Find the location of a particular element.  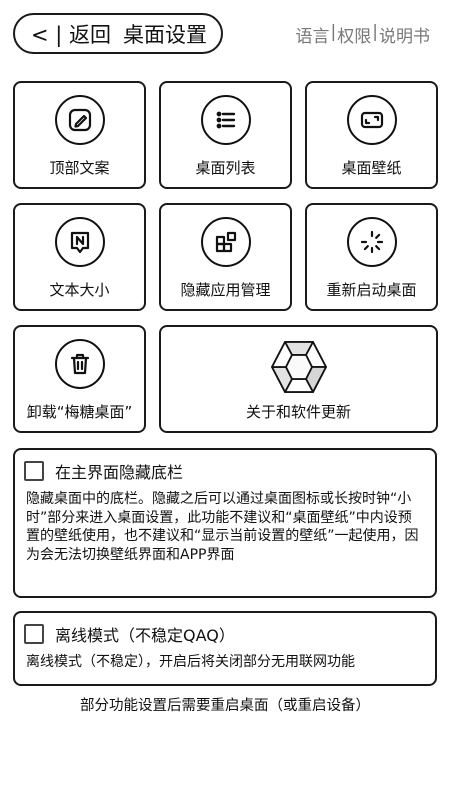

apps-icon is located at coordinates (225, 242).